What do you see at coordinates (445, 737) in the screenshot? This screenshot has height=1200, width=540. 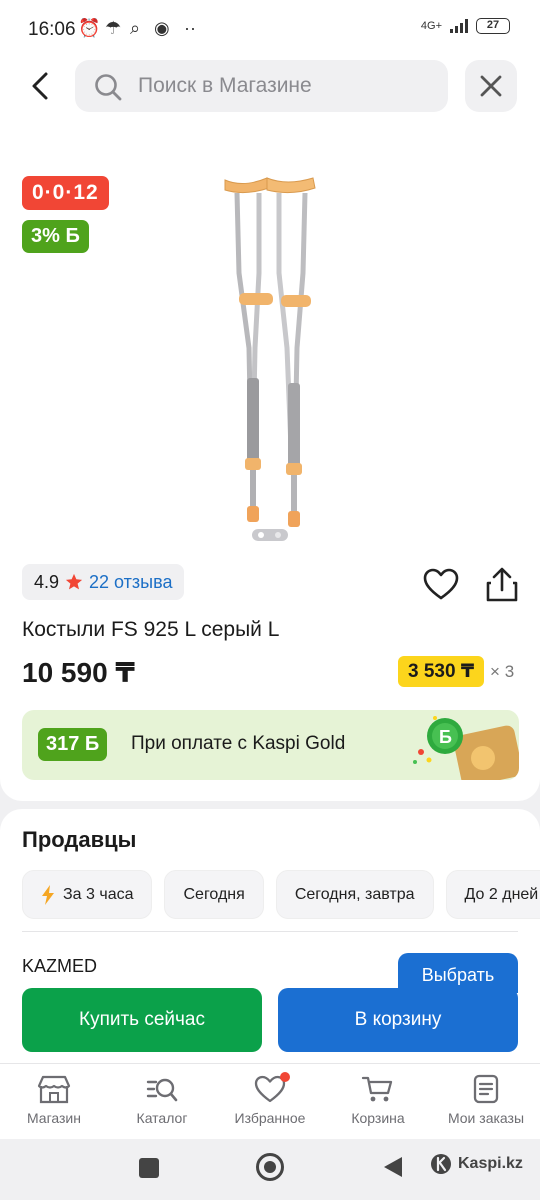 I see `svg-text: Б` at bounding box center [445, 737].